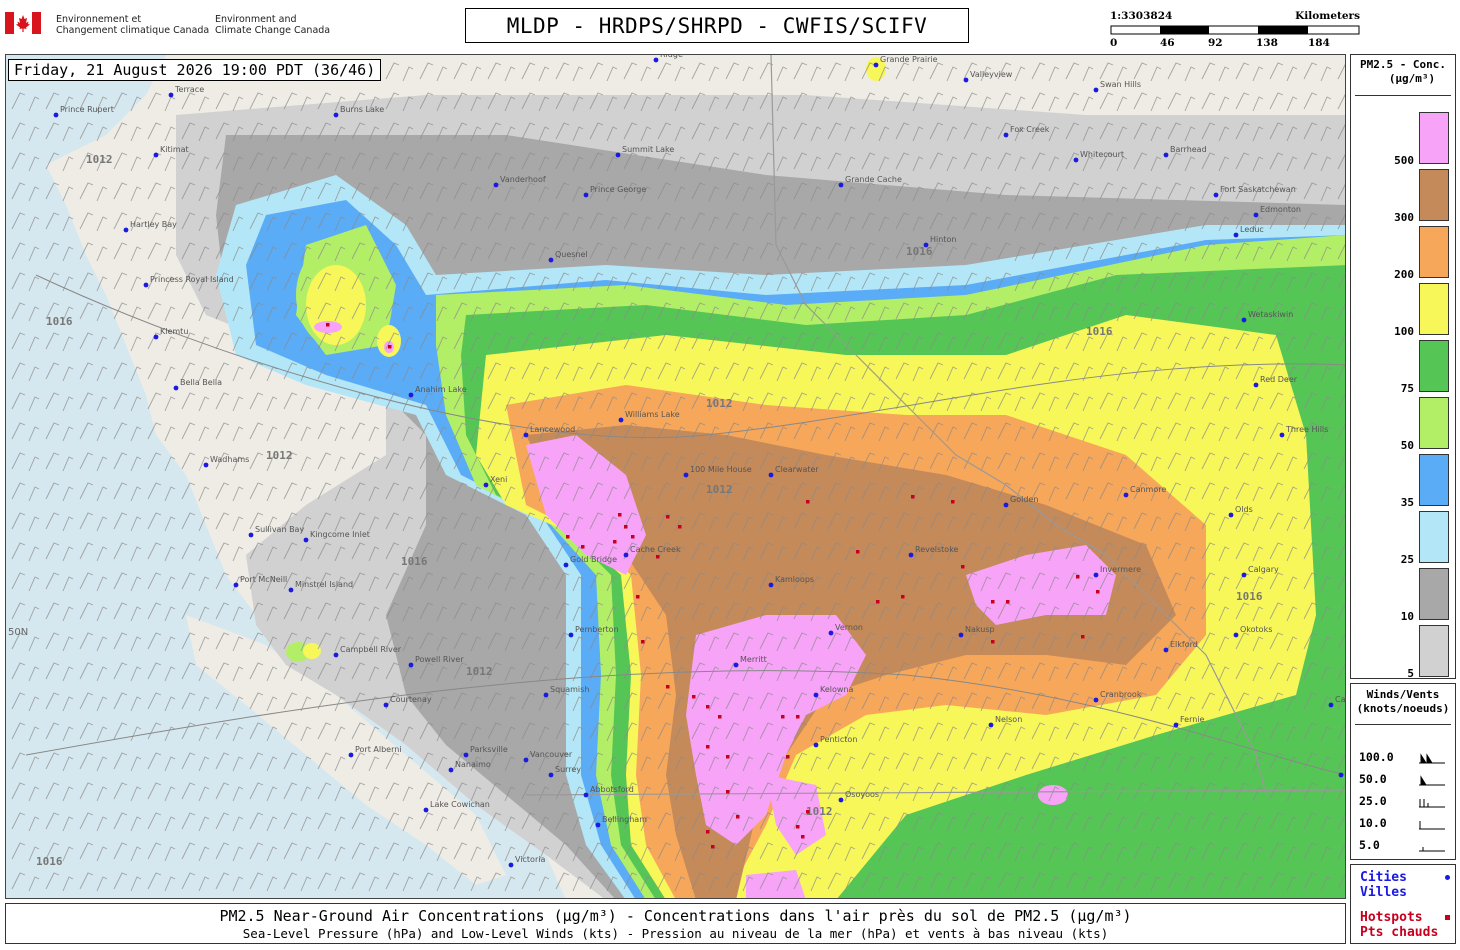 This screenshot has height=950, width=1460. I want to click on isobar-label: 1016, so click(59, 321).